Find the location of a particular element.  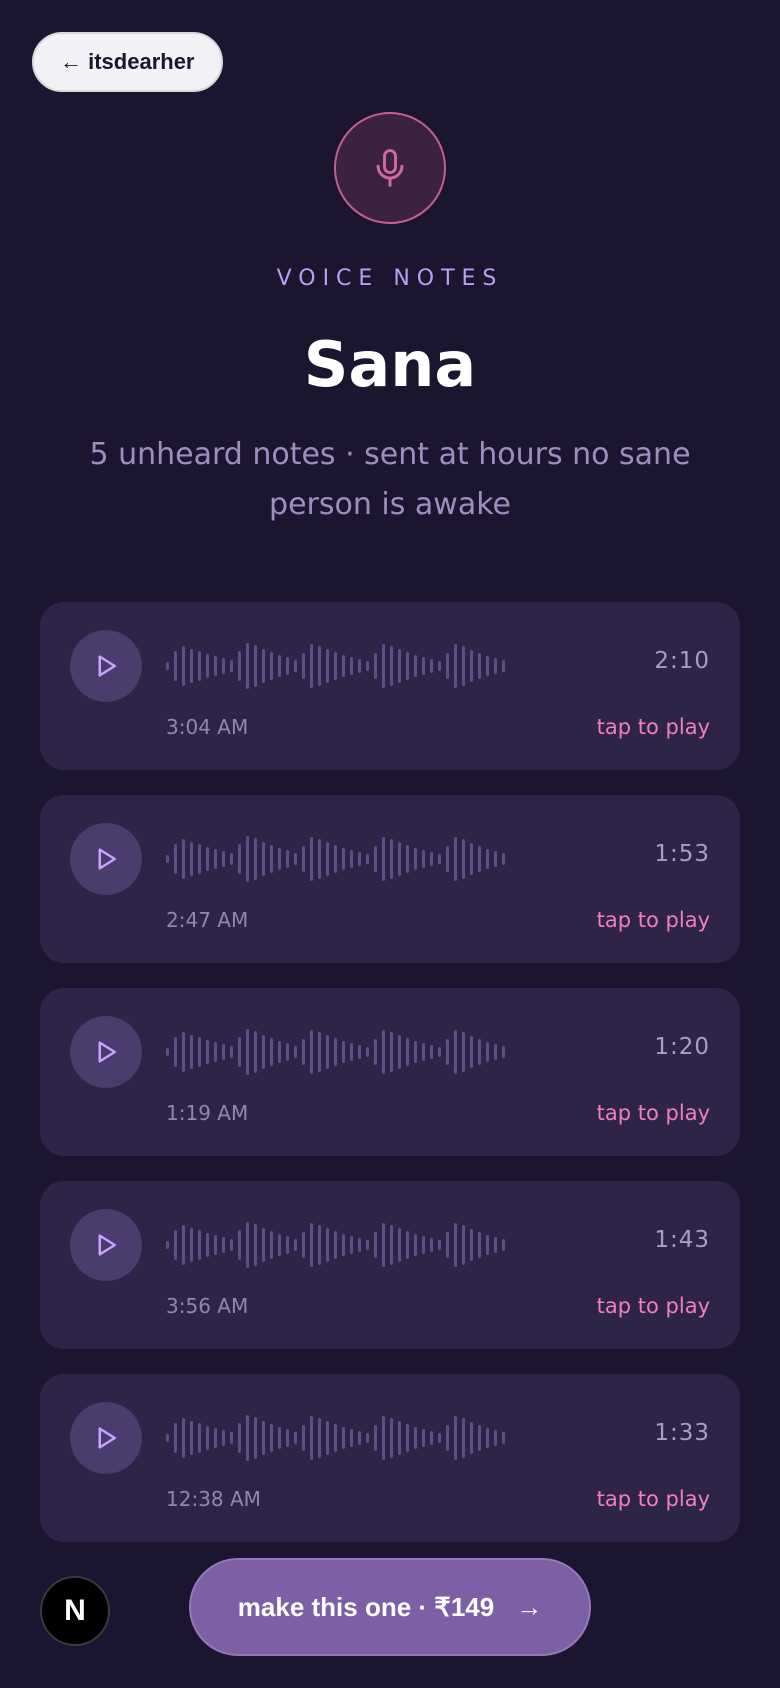

voice-note-card: 1:53 2:47 AM tap to play is located at coordinates (390, 879).